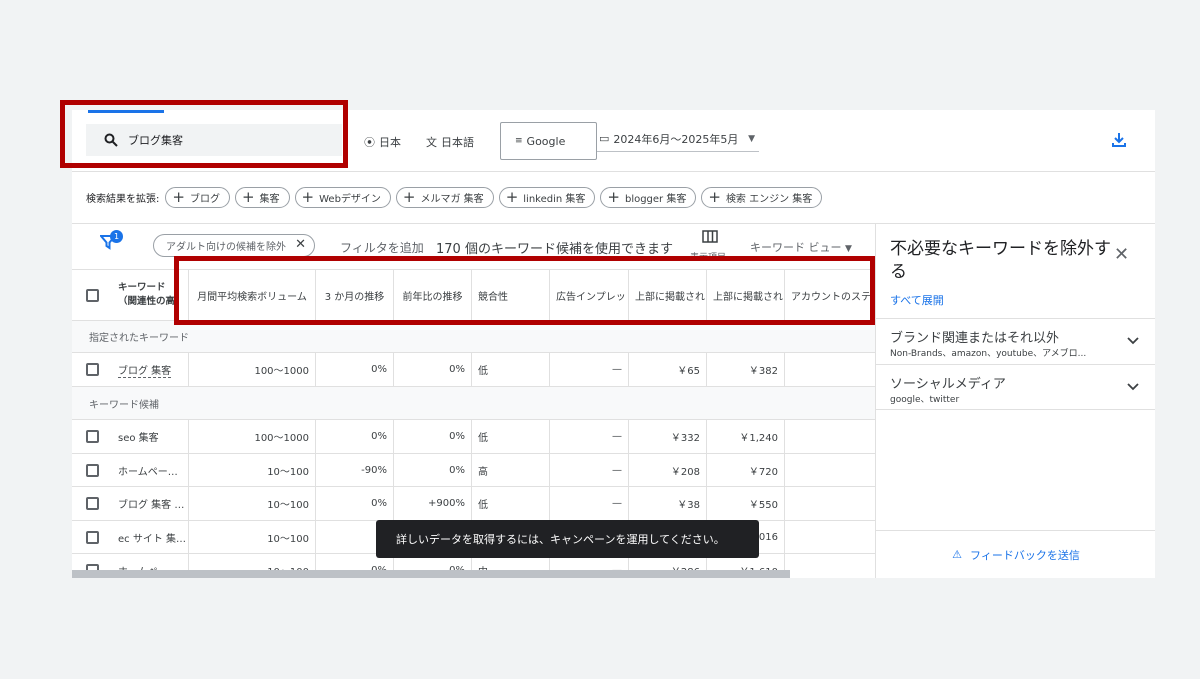 Image resolution: width=1200 pixels, height=679 pixels. Describe the element at coordinates (648, 197) in the screenshot. I see `expand-chip: + blogger 集客` at that location.